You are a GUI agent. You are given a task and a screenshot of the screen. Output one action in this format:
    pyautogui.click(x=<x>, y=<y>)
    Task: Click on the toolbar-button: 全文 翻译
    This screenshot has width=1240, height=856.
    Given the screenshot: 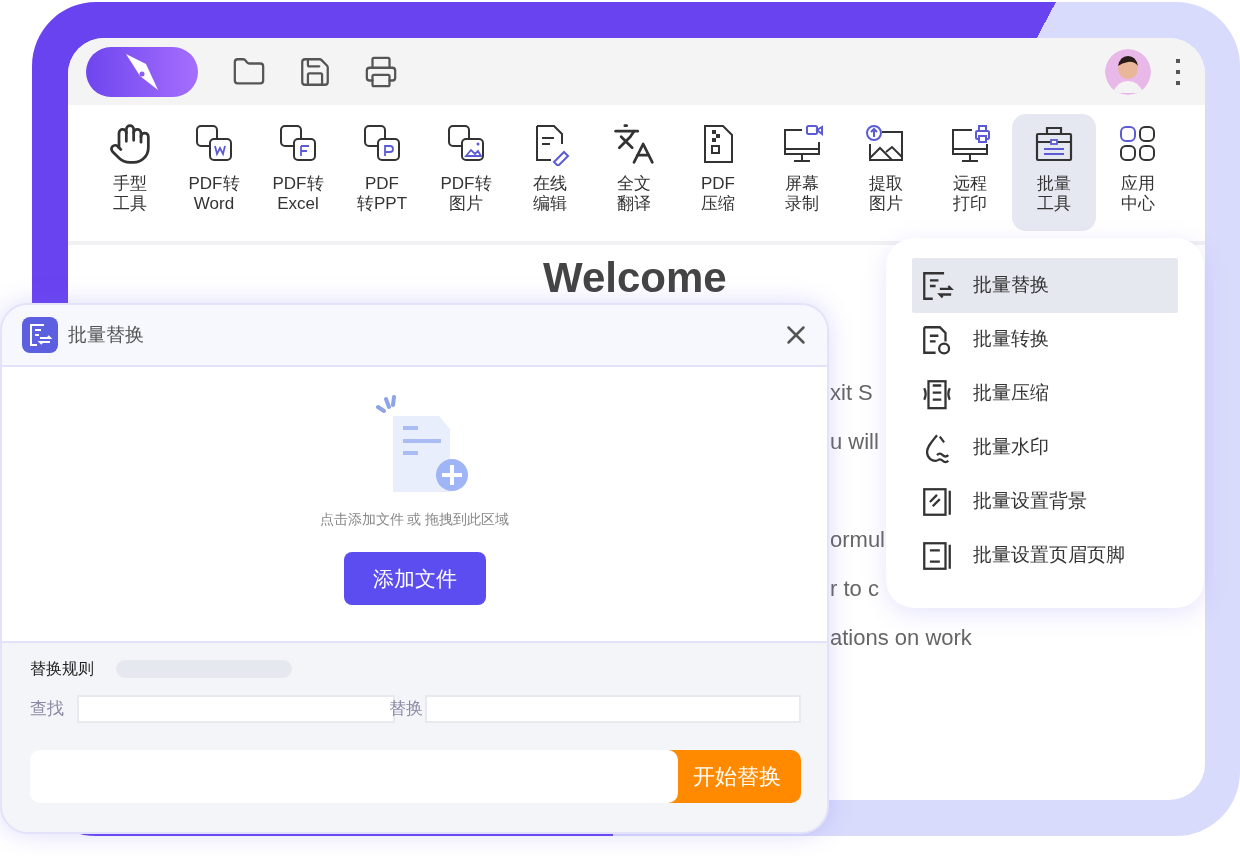 What is the action you would take?
    pyautogui.click(x=634, y=172)
    